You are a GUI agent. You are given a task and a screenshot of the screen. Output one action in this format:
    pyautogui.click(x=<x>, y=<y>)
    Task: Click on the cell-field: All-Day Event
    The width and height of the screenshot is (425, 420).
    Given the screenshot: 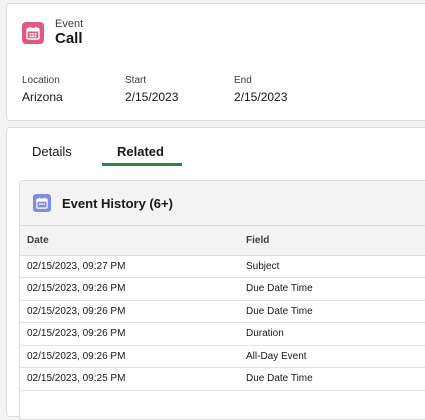 What is the action you would take?
    pyautogui.click(x=335, y=356)
    